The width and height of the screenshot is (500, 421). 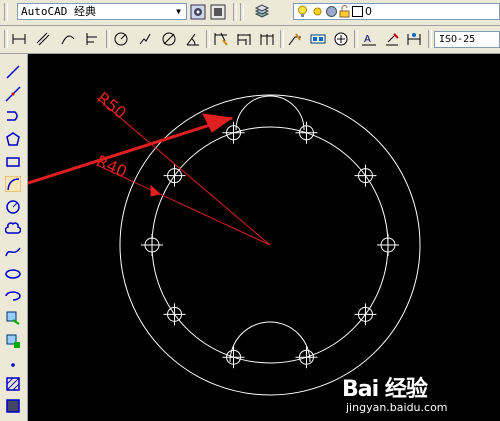 What do you see at coordinates (13, 384) in the screenshot?
I see `hatch-icon` at bounding box center [13, 384].